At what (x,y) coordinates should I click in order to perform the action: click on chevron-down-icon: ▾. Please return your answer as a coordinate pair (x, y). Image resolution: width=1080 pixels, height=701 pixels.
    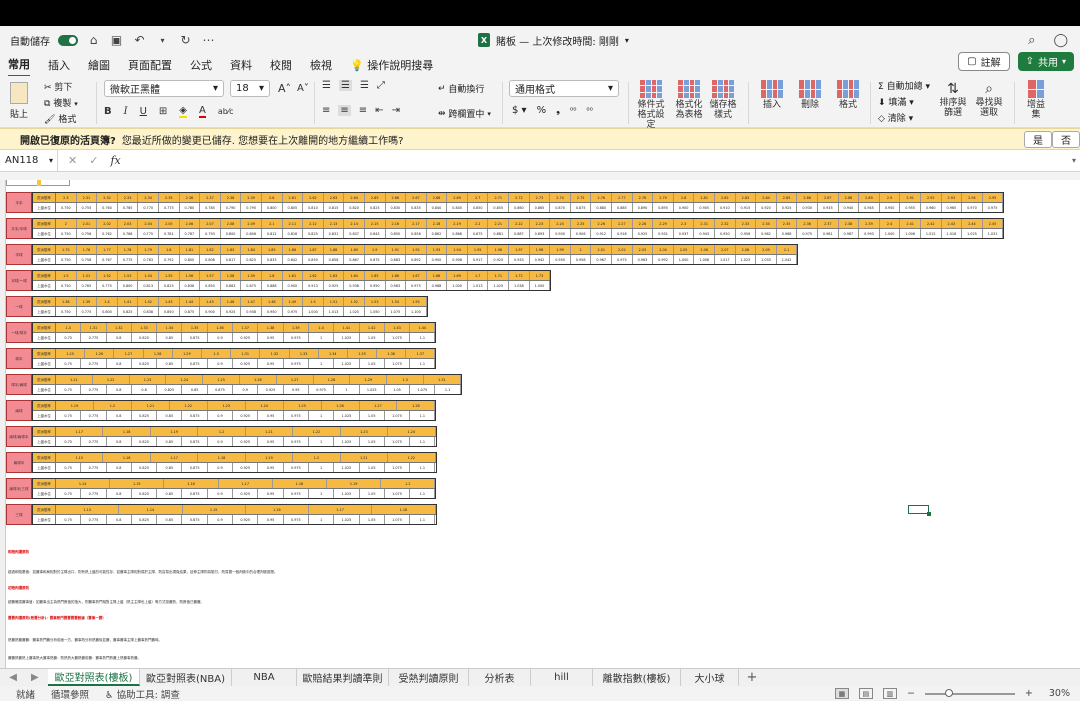
    Looking at the image, I should click on (627, 40).